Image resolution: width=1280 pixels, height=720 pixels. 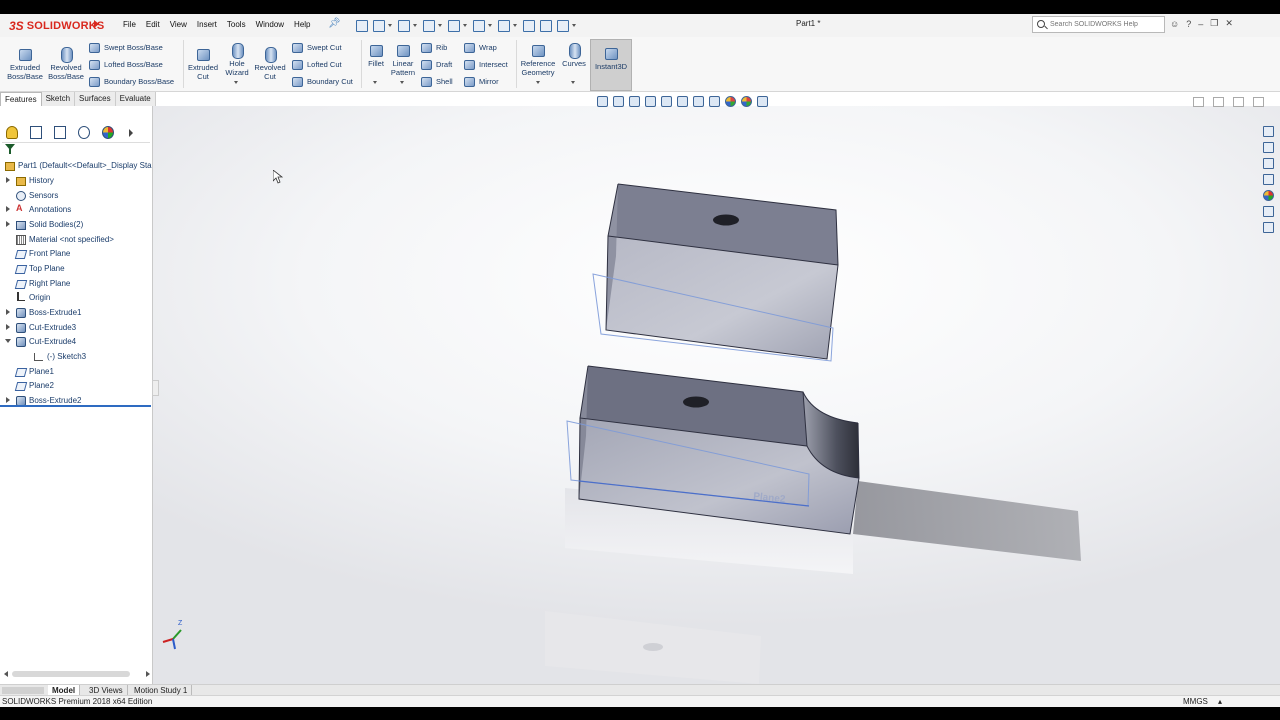 What do you see at coordinates (1268, 195) in the screenshot?
I see `appearances-scenes-icon` at bounding box center [1268, 195].